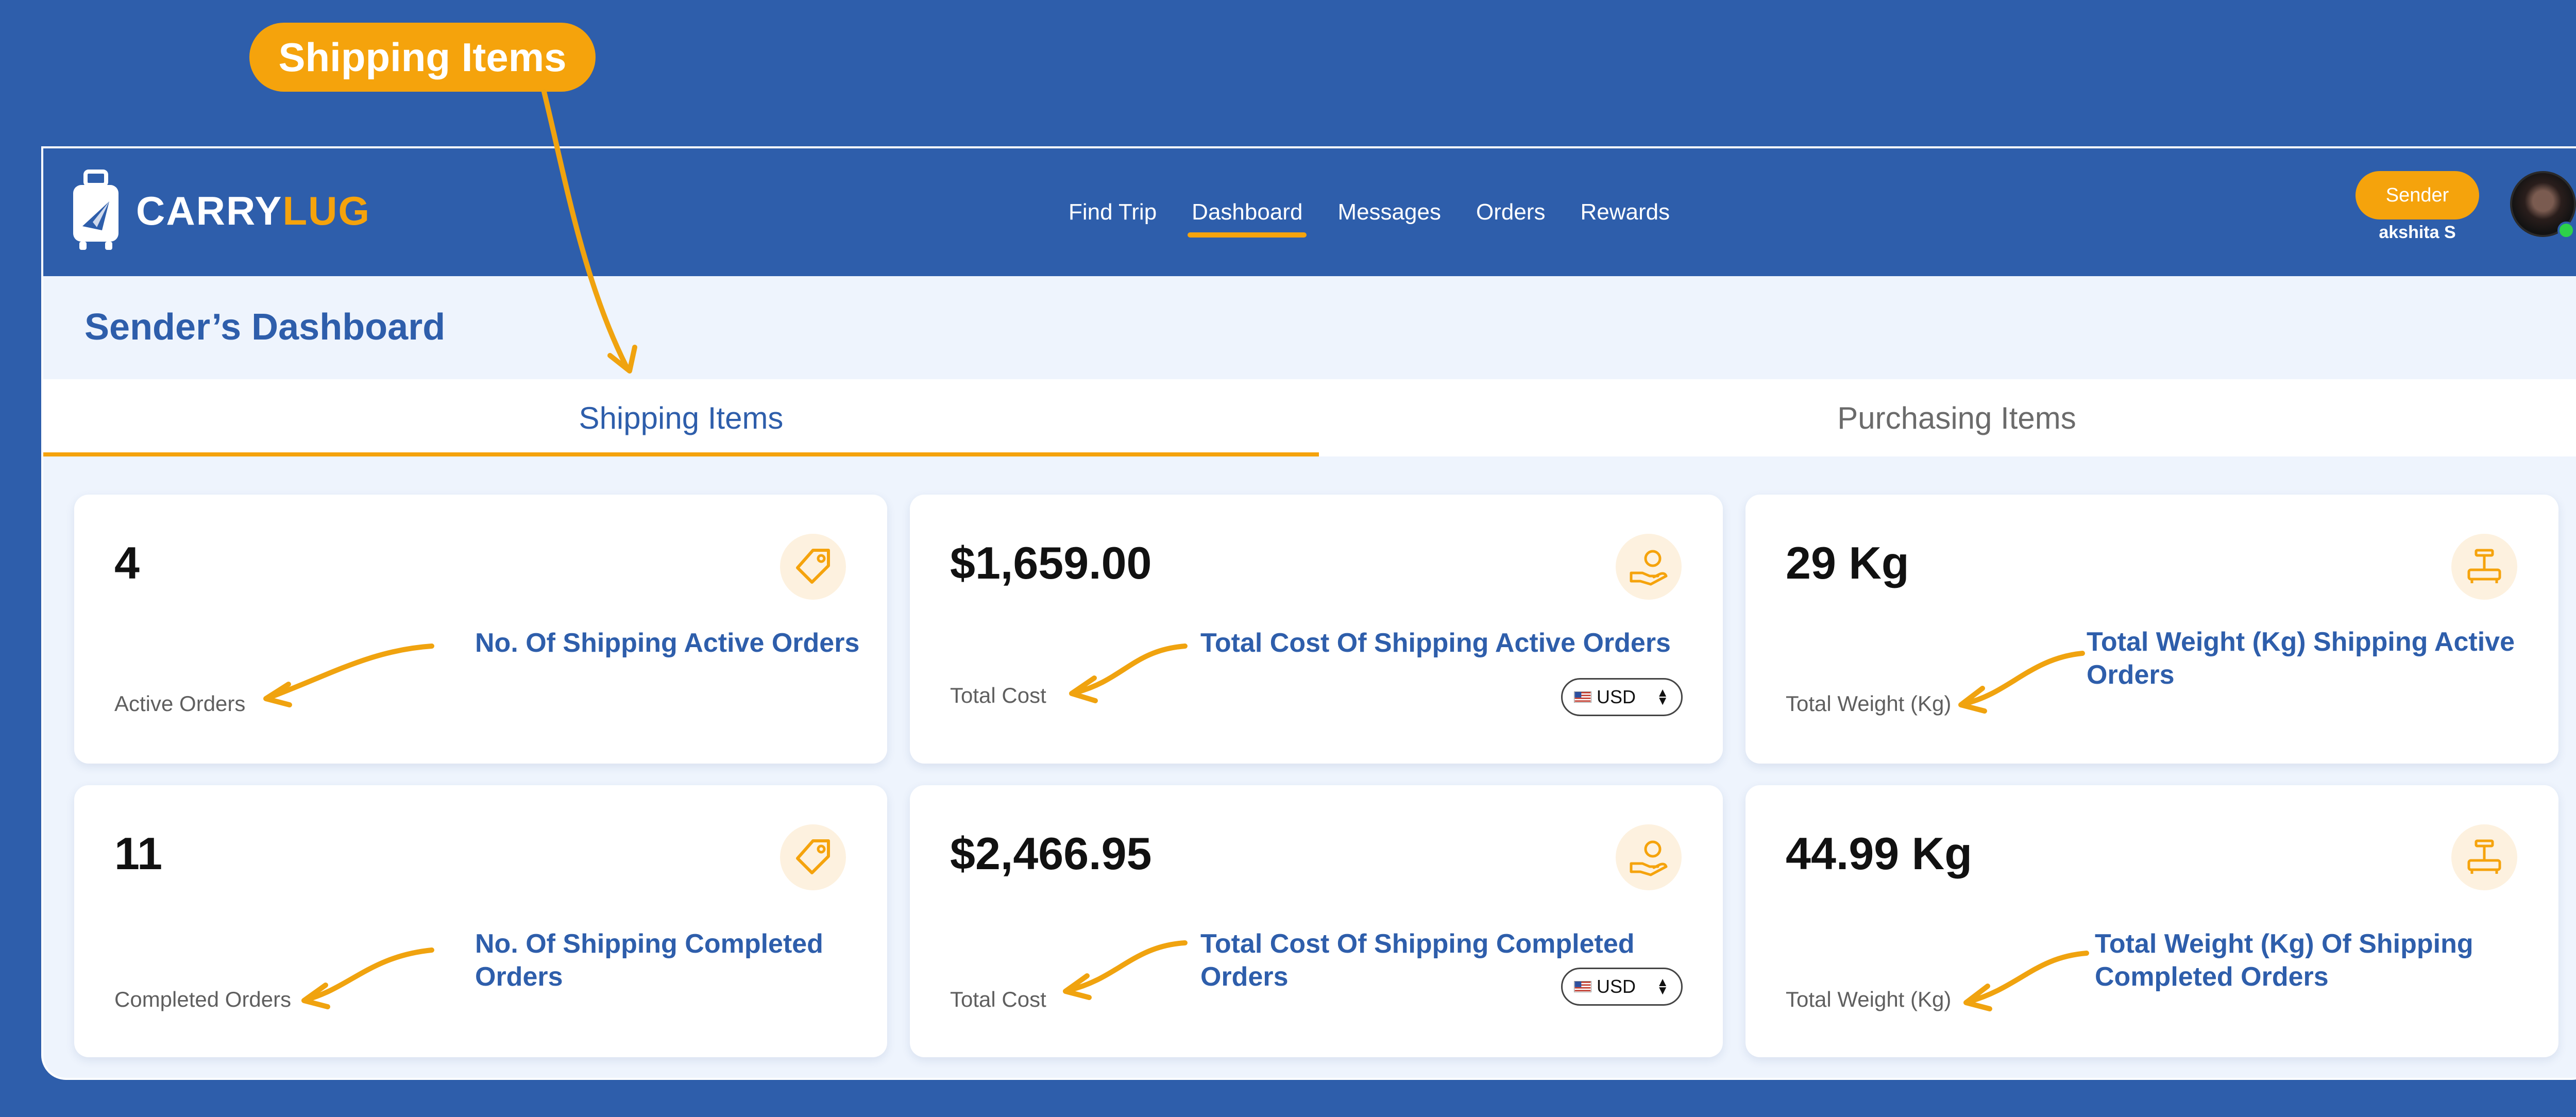 The image size is (2576, 1117). What do you see at coordinates (2566, 230) in the screenshot?
I see `online-status-dot` at bounding box center [2566, 230].